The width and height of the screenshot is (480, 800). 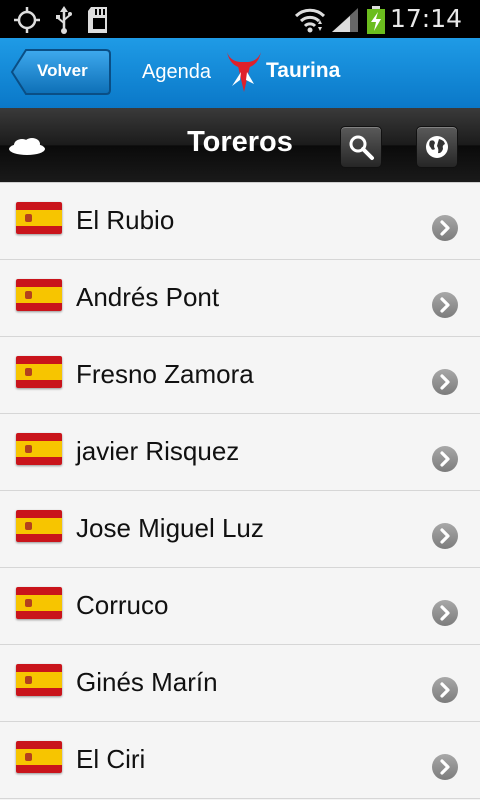 I want to click on sd-card-icon, so click(x=99, y=22).